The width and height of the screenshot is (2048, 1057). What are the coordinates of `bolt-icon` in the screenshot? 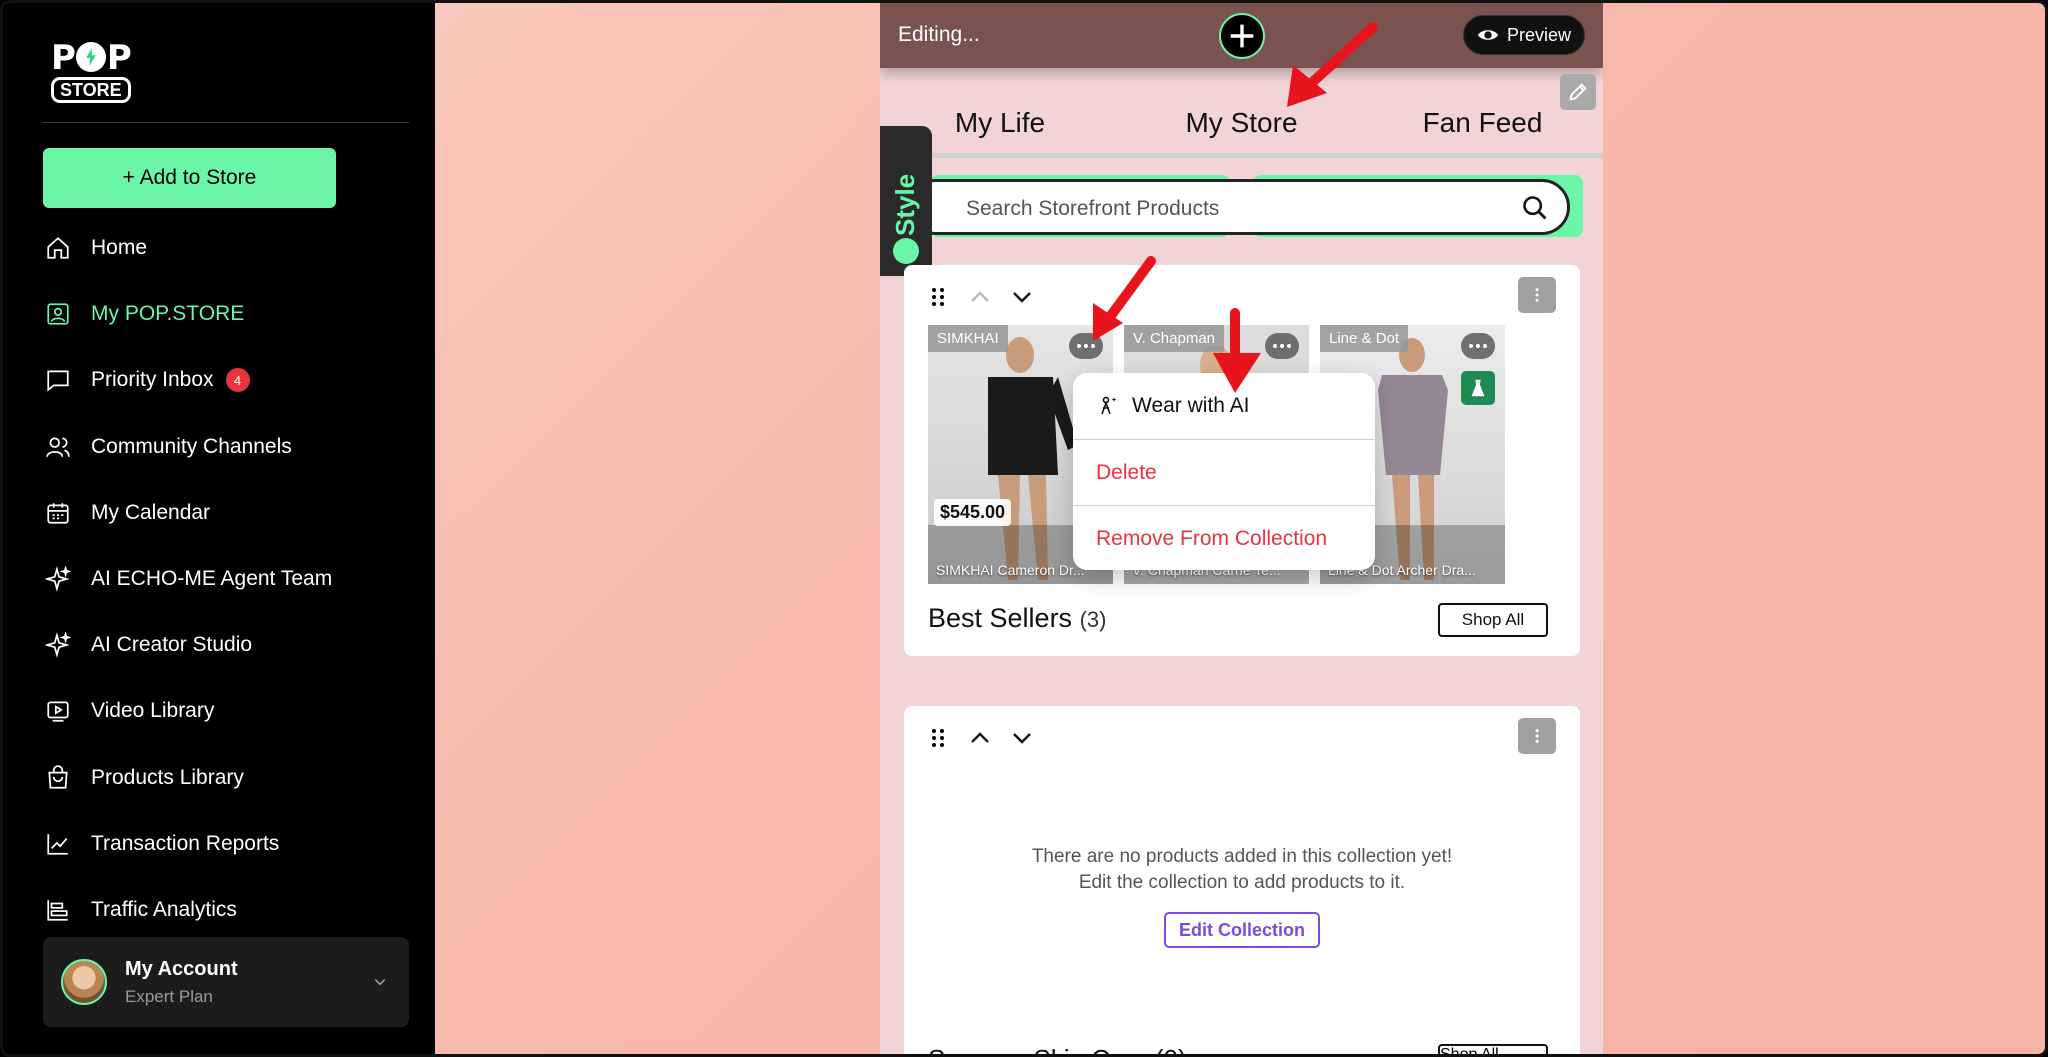 It's located at (90, 57).